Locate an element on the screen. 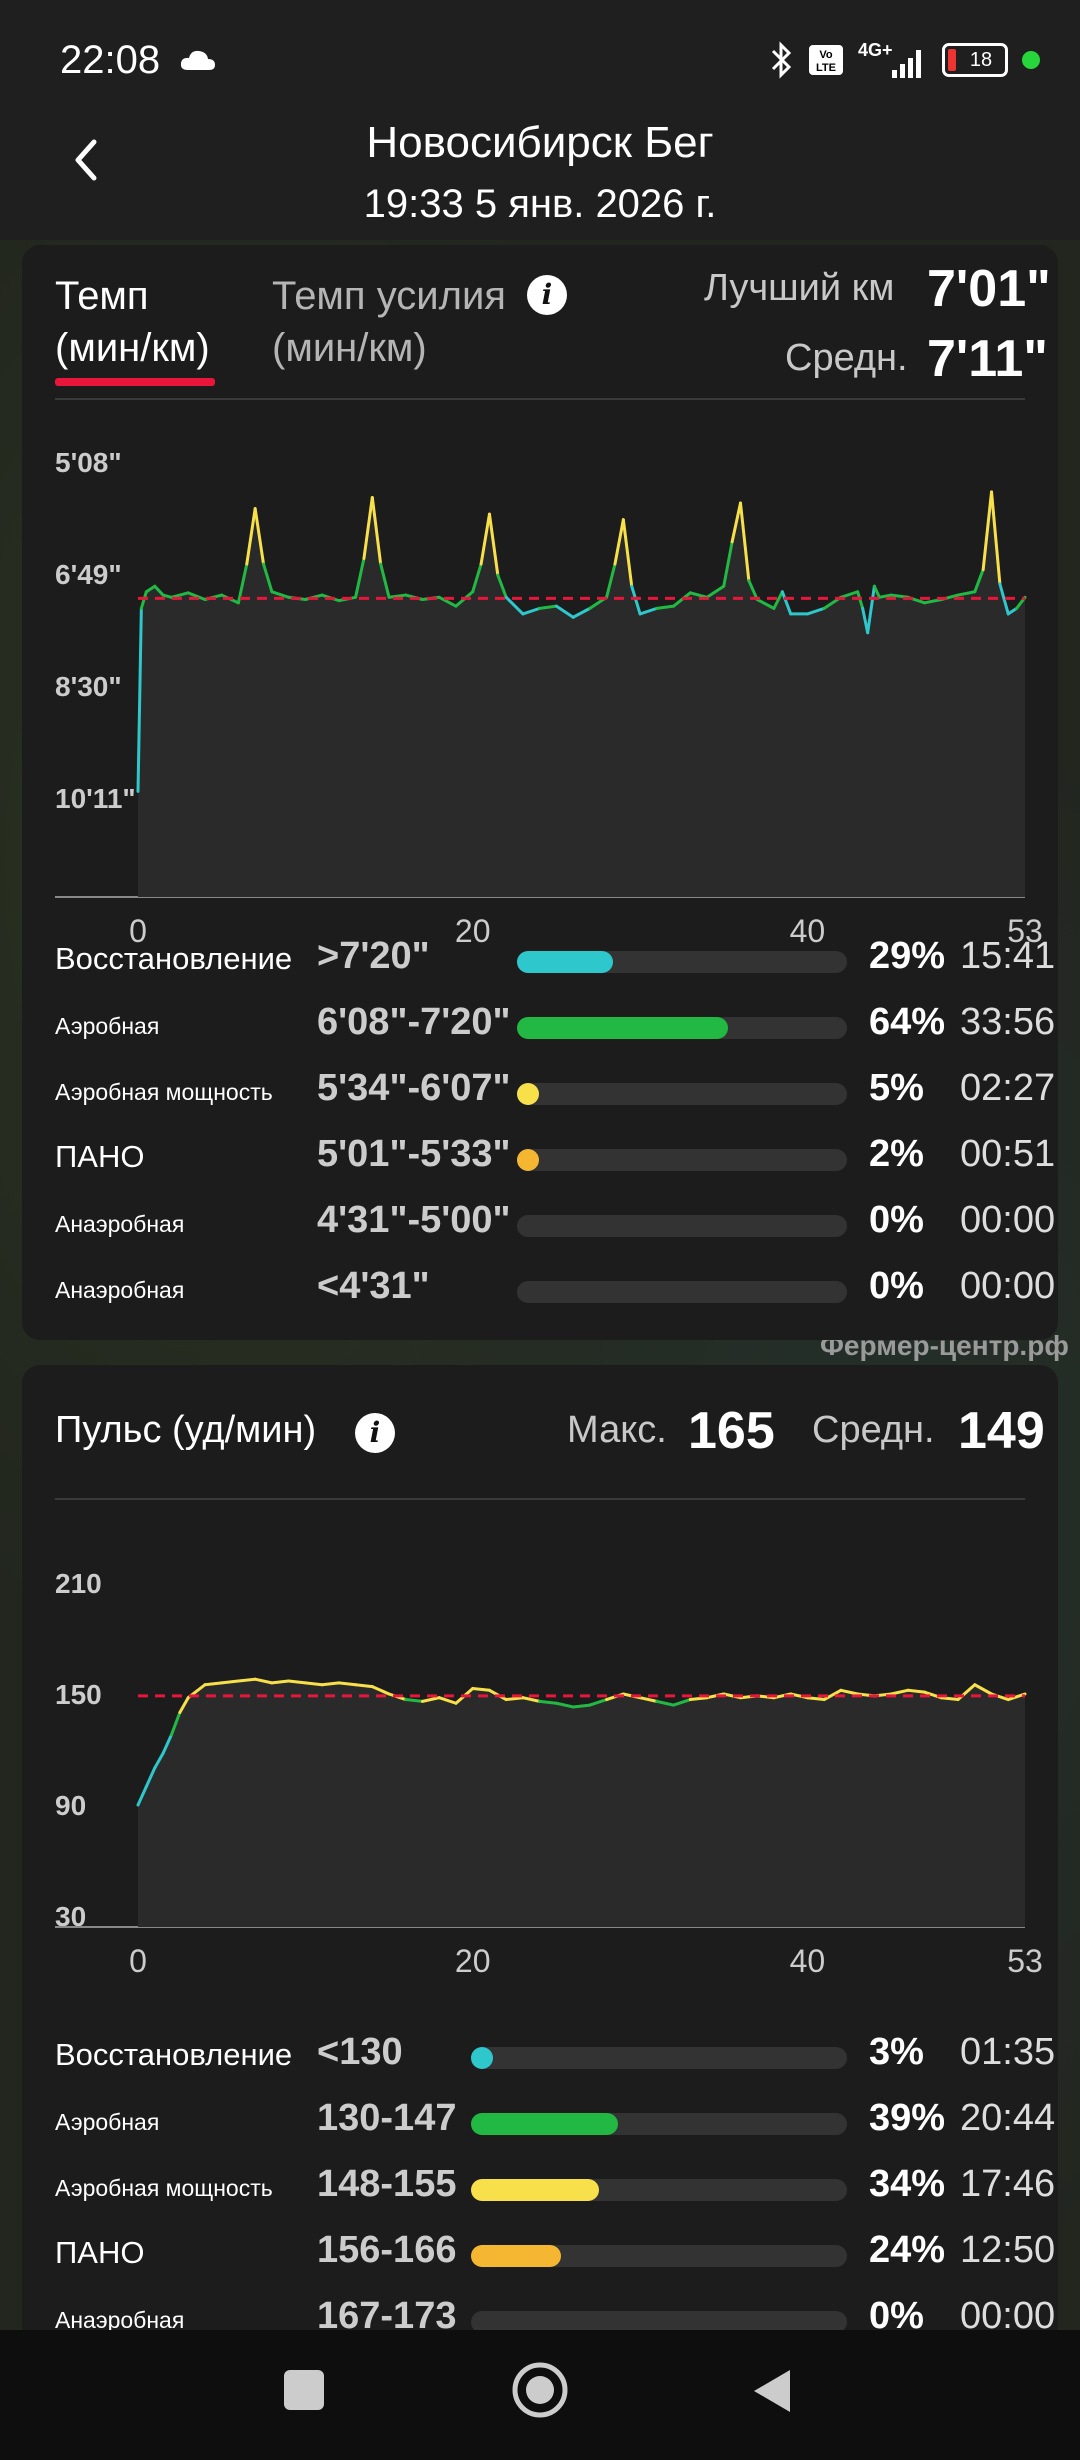  navigation-bar is located at coordinates (540, 2395).